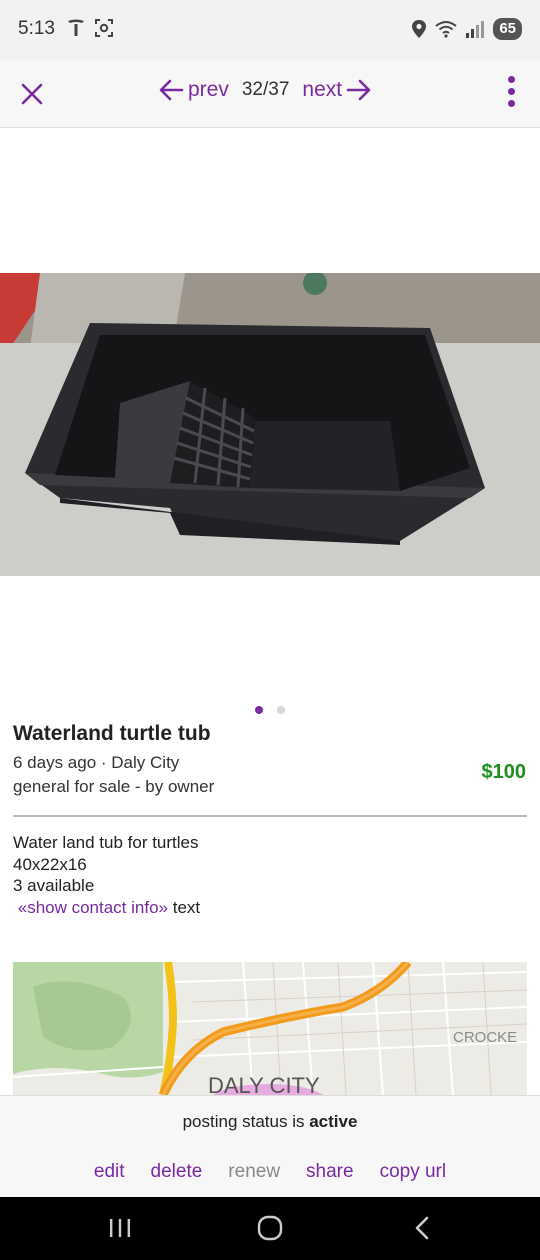 The image size is (540, 1260). What do you see at coordinates (475, 29) in the screenshot?
I see `signal-icon` at bounding box center [475, 29].